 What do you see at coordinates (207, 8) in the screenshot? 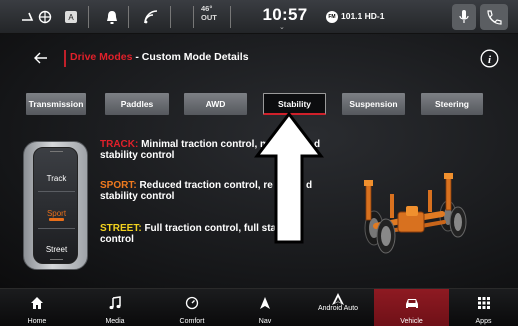
I see `outside-temp-value: 46°` at bounding box center [207, 8].